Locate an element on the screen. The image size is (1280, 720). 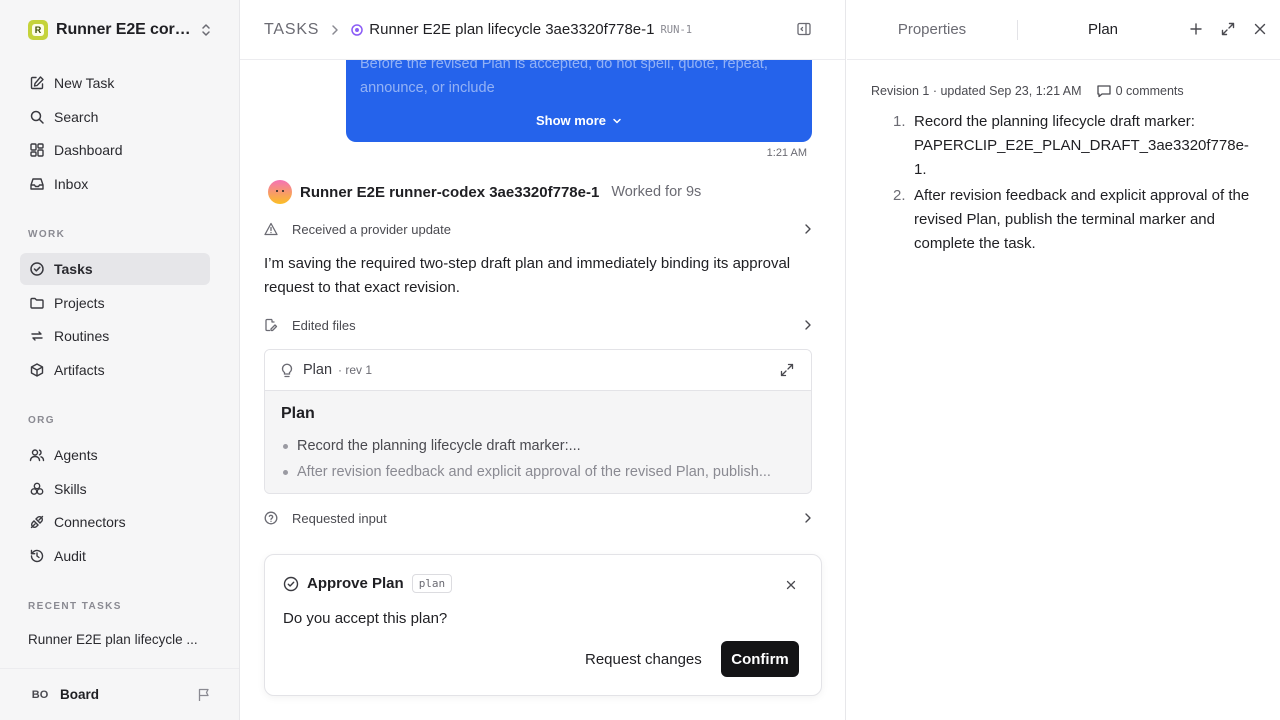
tasks-icon is located at coordinates (37, 269).